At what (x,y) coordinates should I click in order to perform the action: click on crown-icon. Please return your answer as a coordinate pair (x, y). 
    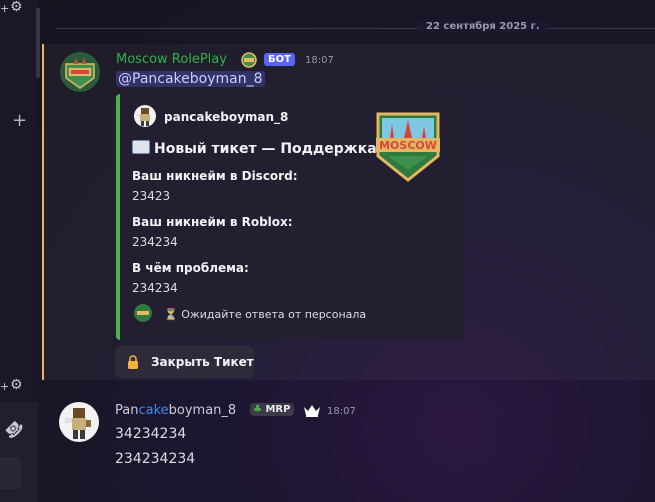
    Looking at the image, I should click on (312, 409).